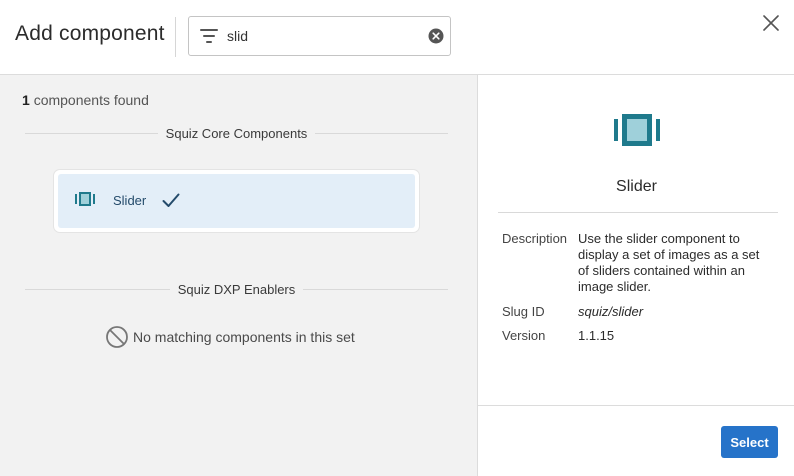 The height and width of the screenshot is (476, 794). I want to click on close-icon, so click(771, 23).